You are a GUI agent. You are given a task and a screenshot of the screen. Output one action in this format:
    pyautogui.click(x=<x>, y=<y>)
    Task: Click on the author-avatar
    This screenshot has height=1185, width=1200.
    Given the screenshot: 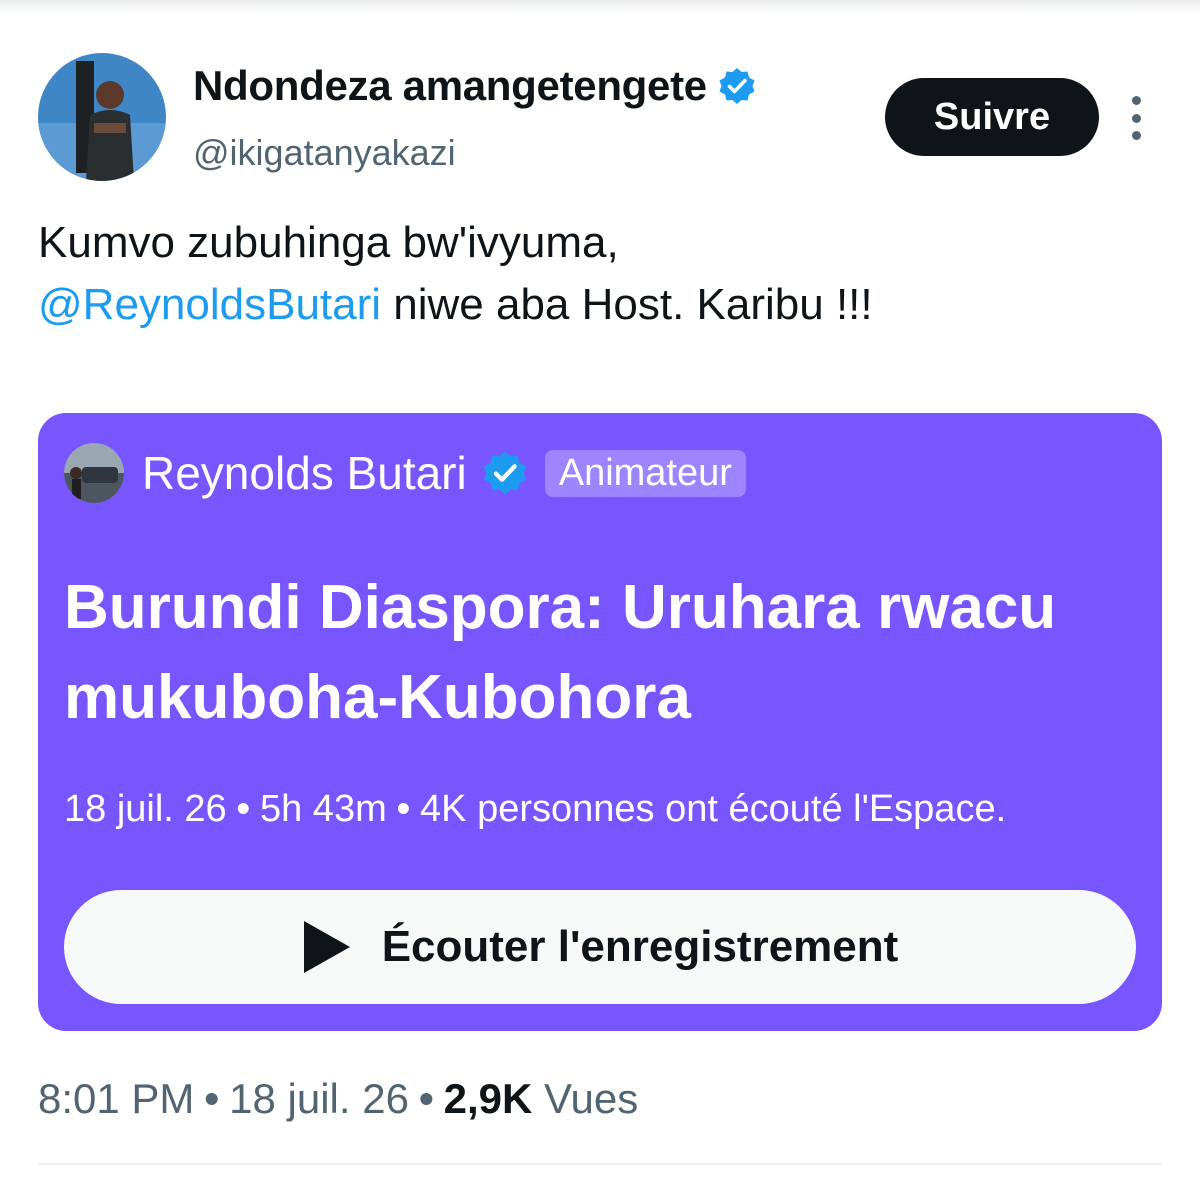 What is the action you would take?
    pyautogui.click(x=102, y=117)
    